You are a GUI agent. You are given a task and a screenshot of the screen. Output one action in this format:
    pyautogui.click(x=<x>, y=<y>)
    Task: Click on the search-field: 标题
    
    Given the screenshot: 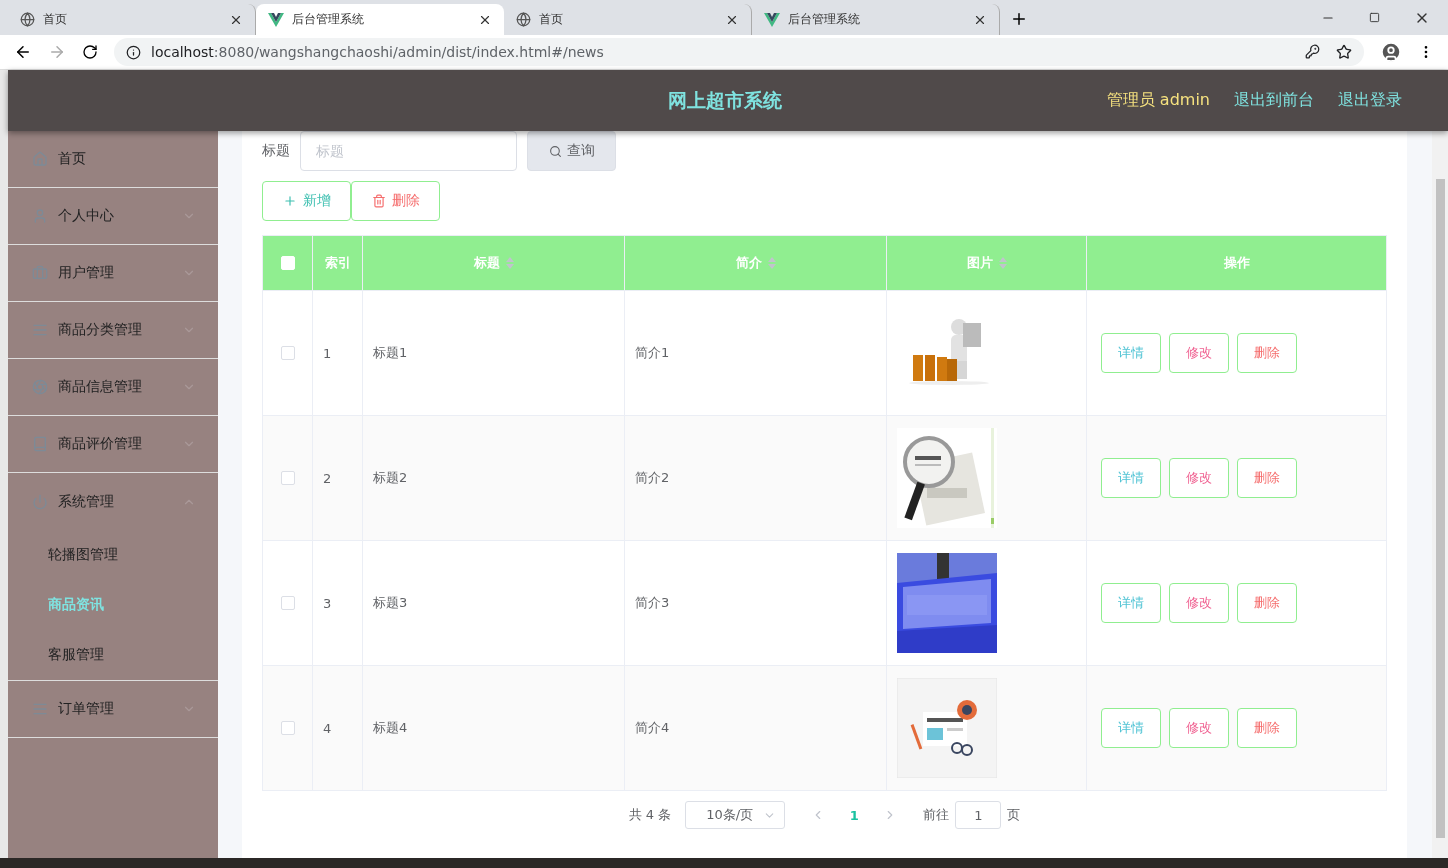 What is the action you would take?
    pyautogui.click(x=408, y=151)
    